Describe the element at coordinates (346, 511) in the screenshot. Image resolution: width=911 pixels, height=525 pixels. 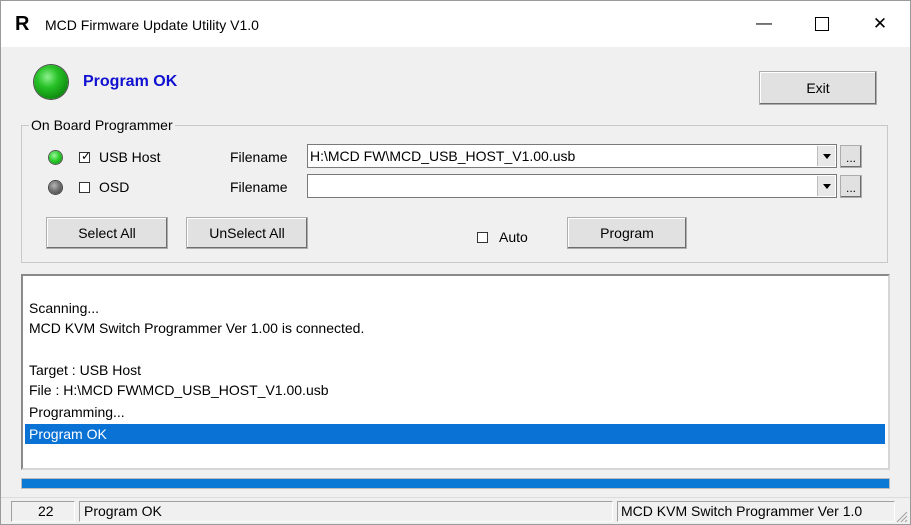
I see `status-message: Program OK` at that location.